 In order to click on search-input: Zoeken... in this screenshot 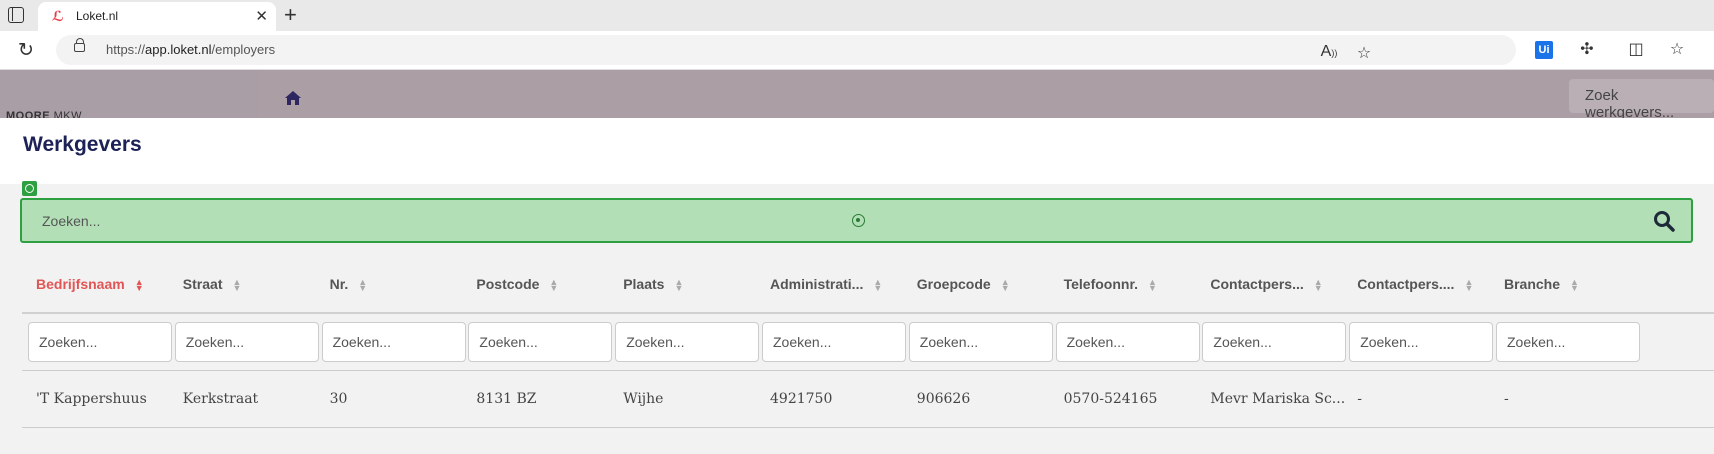, I will do `click(856, 220)`.